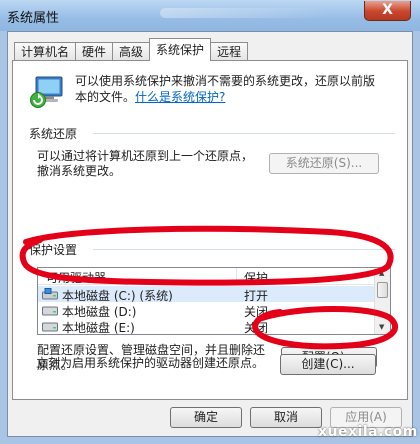 The width and height of the screenshot is (420, 444). I want to click on ok-button: 确定, so click(206, 417).